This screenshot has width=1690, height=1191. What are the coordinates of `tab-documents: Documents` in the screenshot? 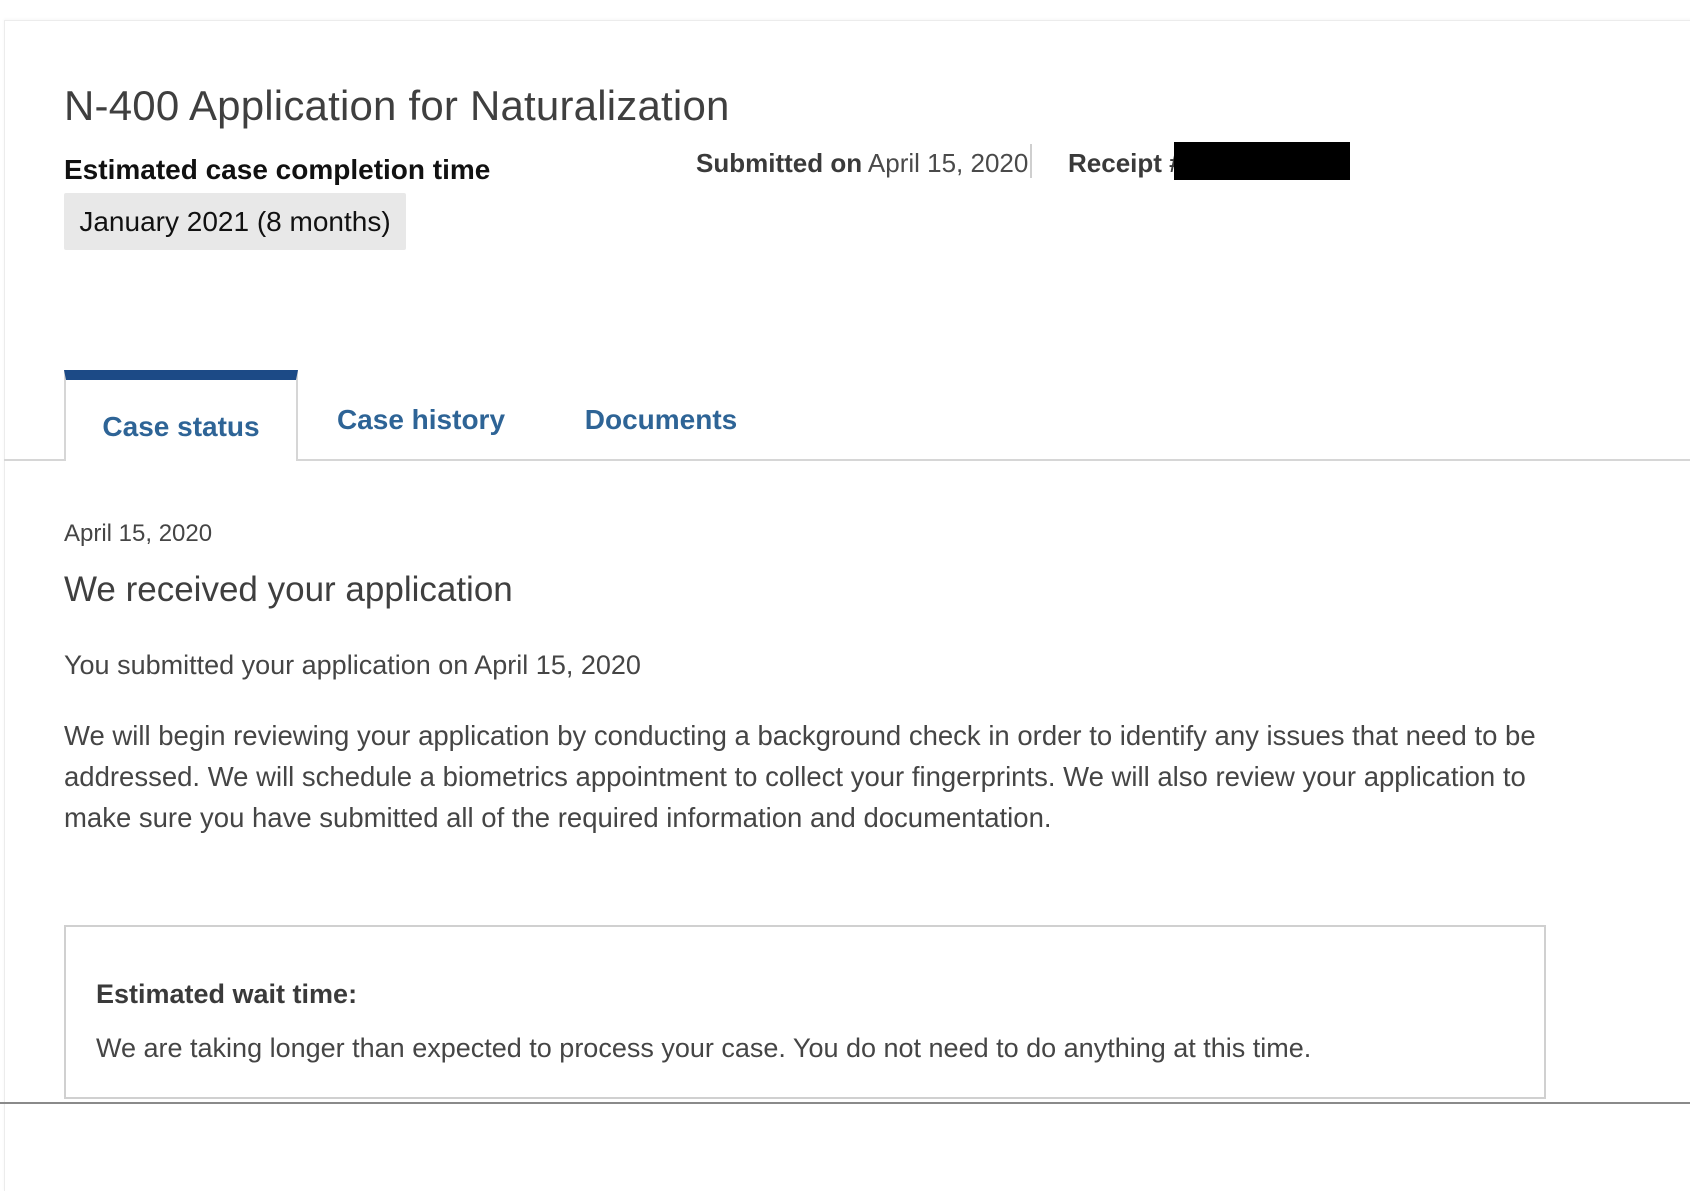 It's located at (661, 415).